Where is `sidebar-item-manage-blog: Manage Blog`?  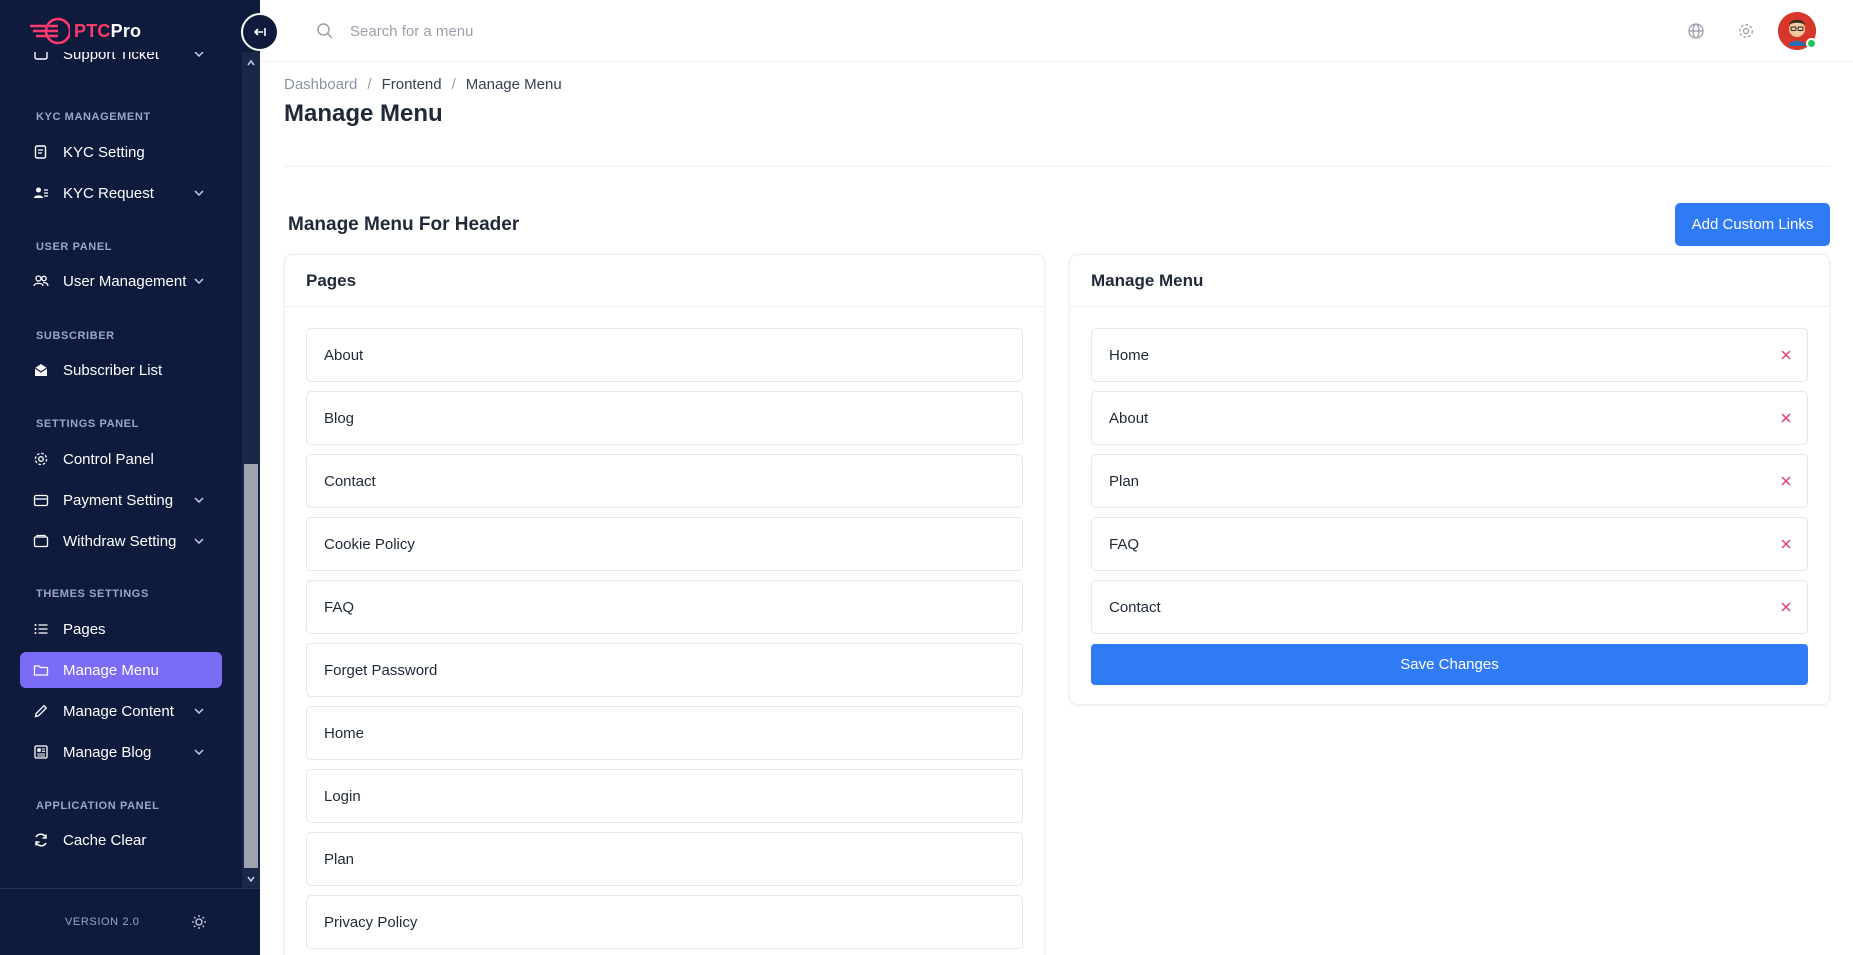
sidebar-item-manage-blog: Manage Blog is located at coordinates (121, 752).